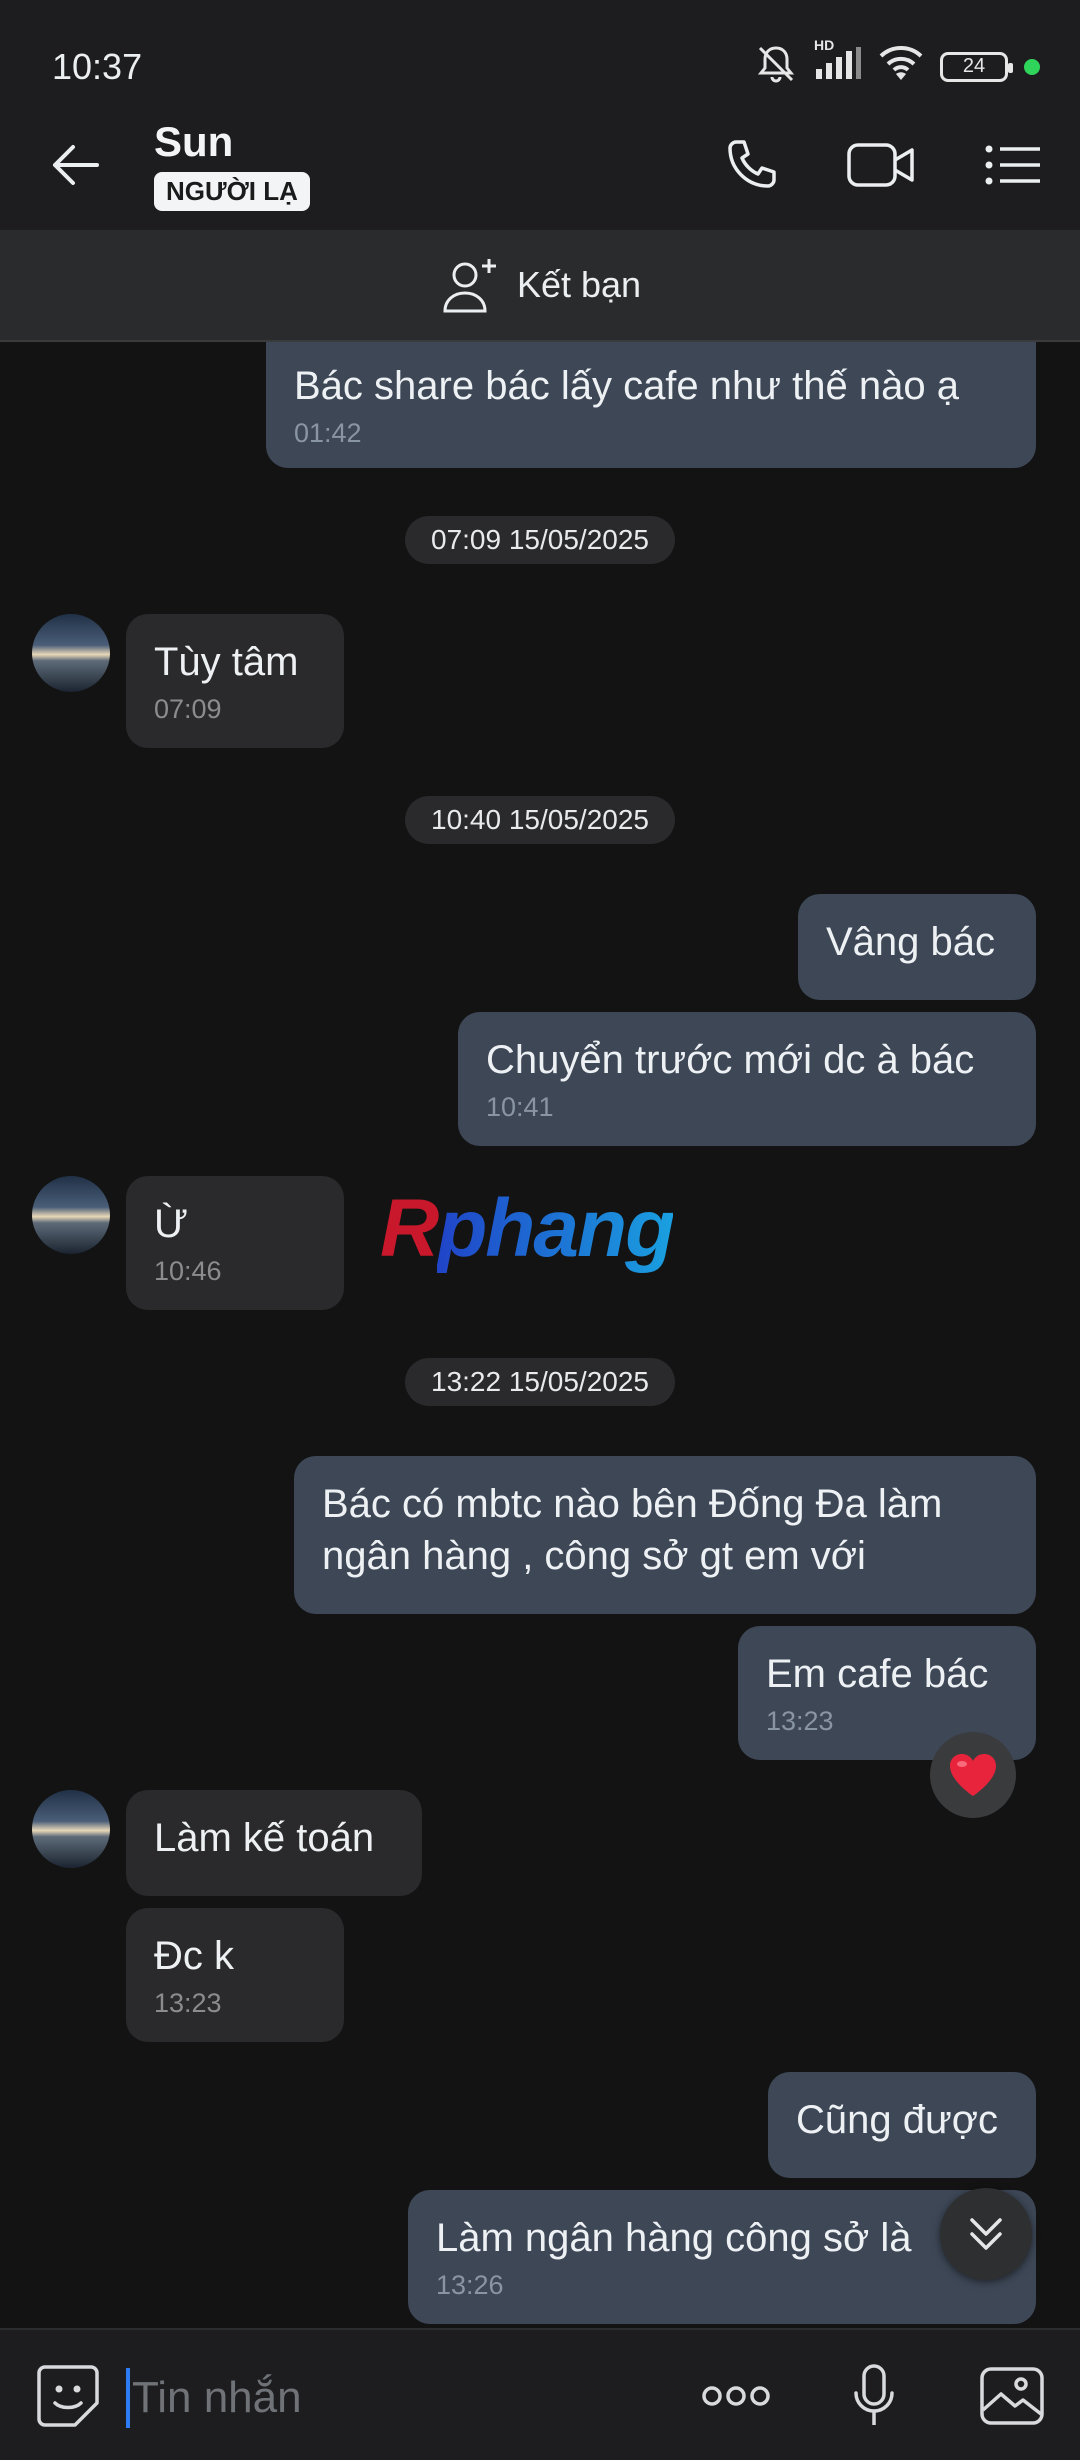 This screenshot has width=1080, height=2460. I want to click on sticker-button, so click(68, 2396).